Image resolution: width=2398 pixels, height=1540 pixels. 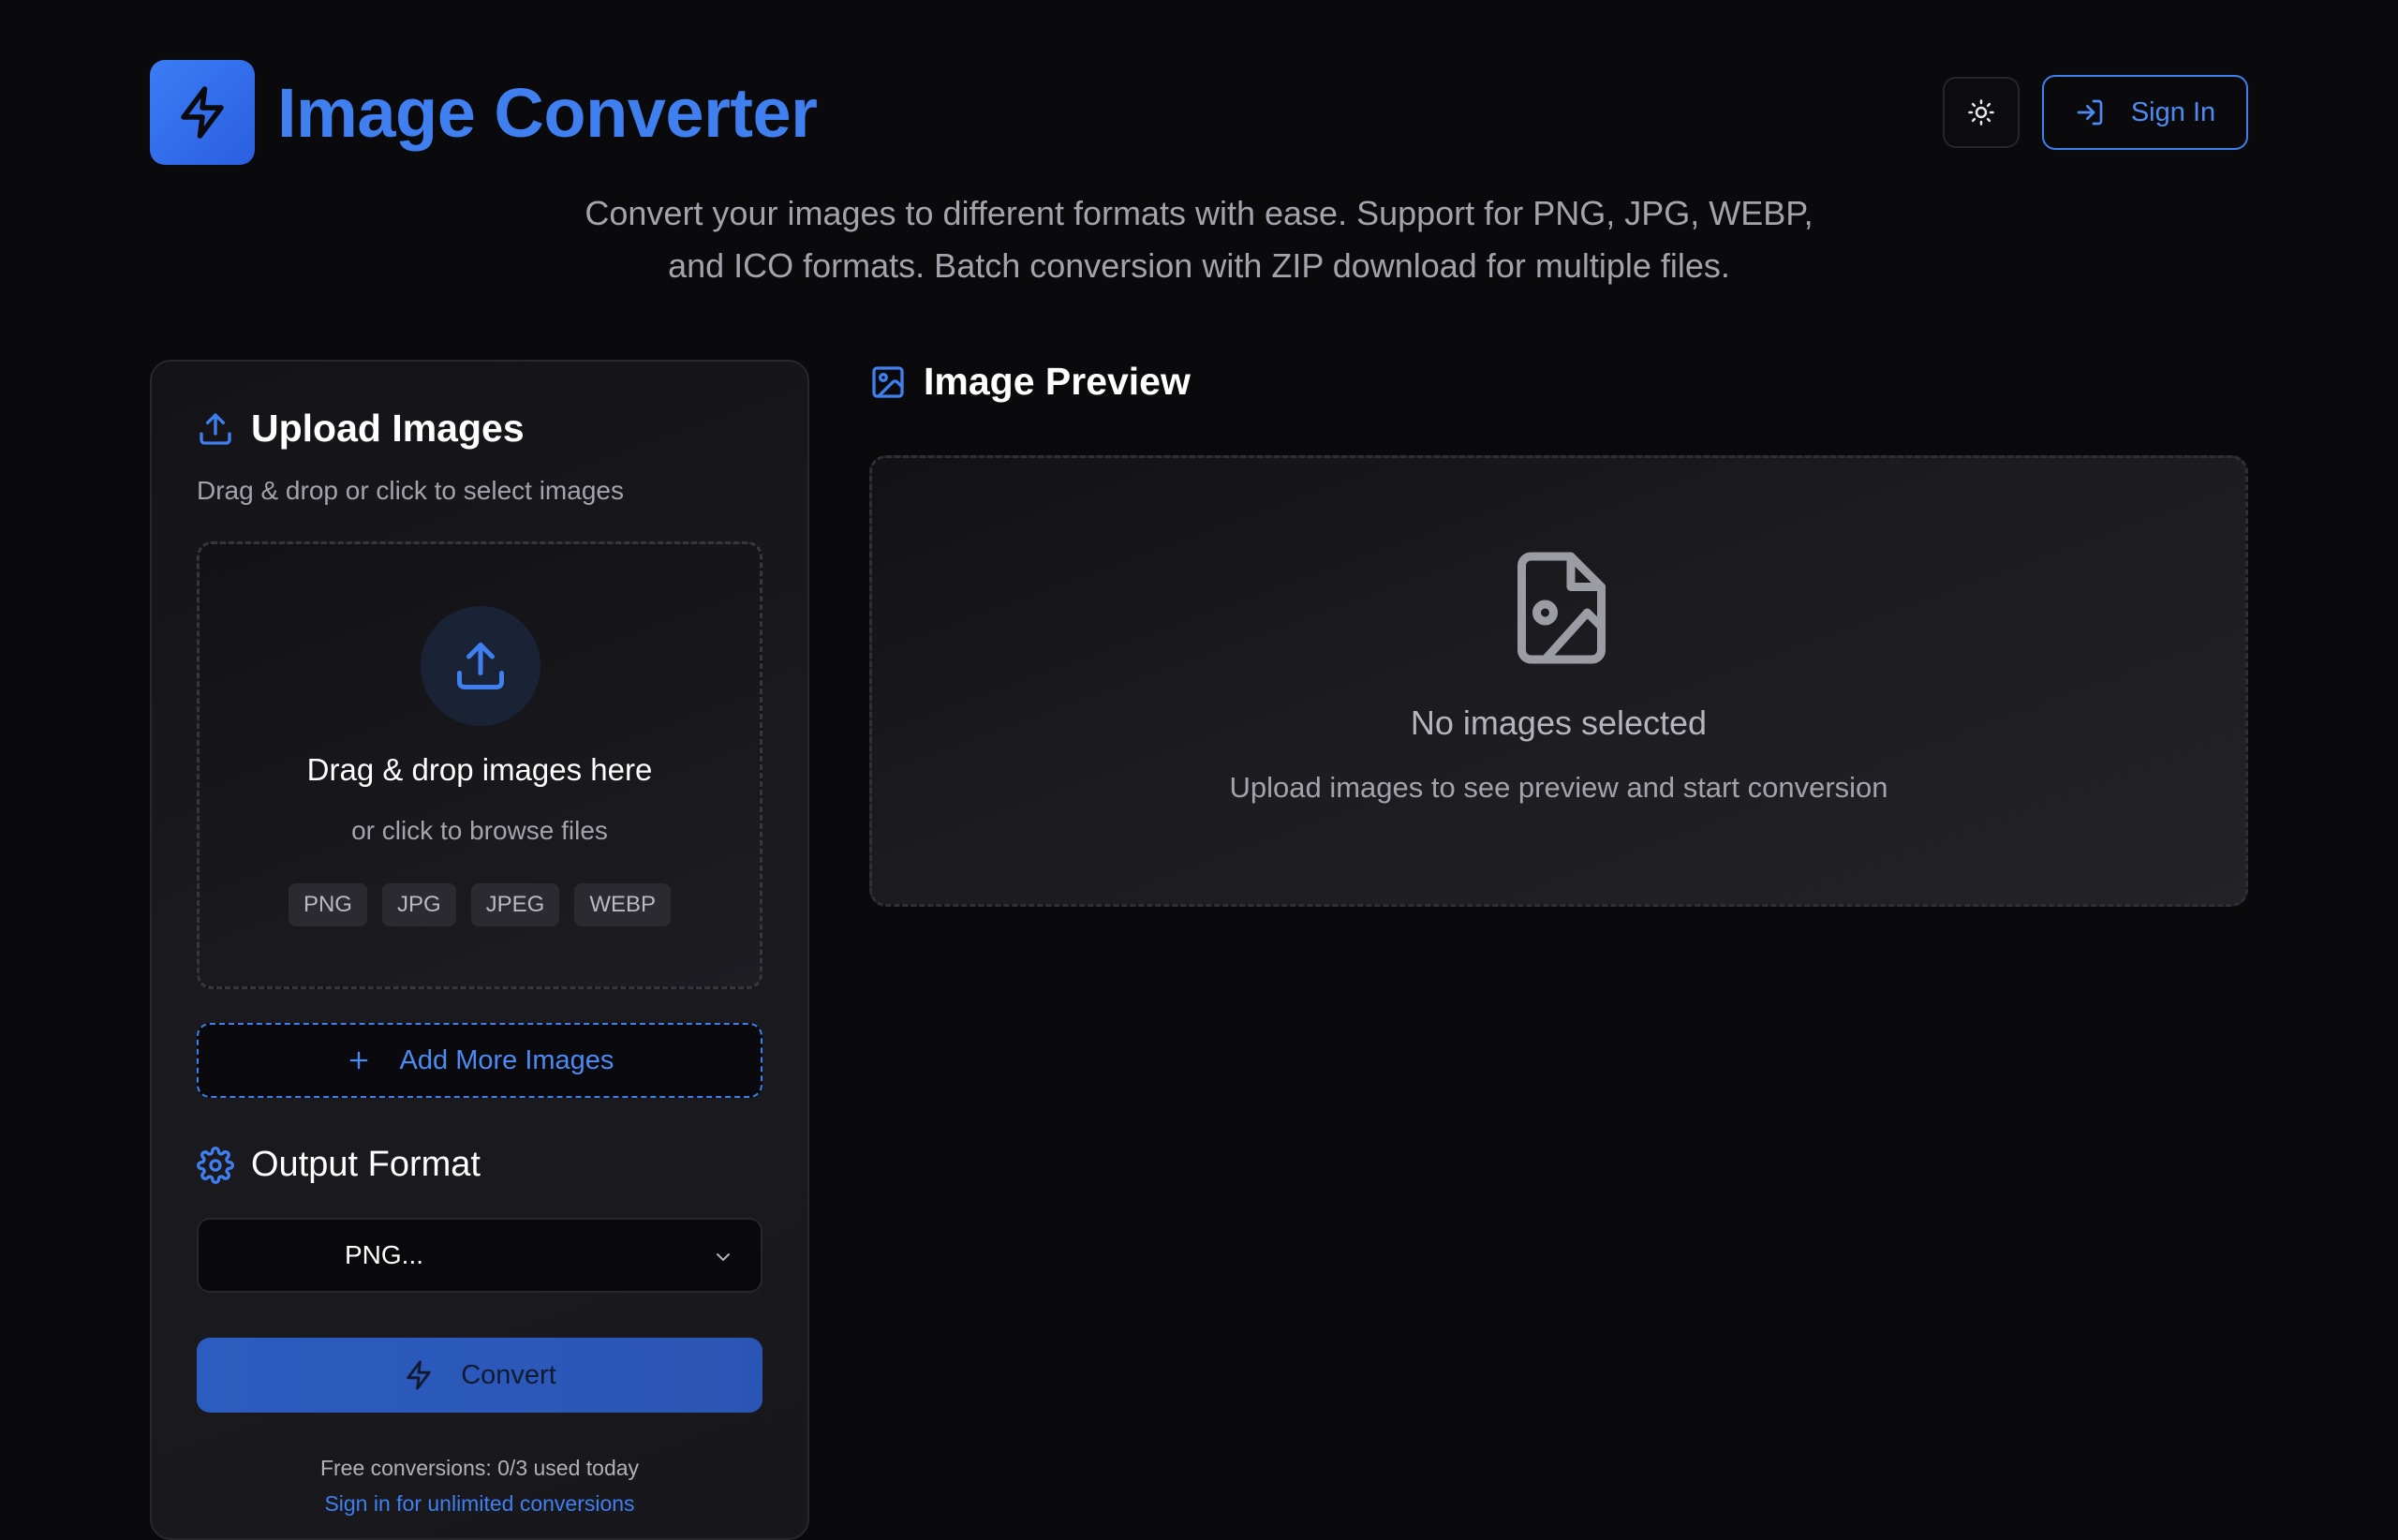 I want to click on upload-header: Upload Images, so click(x=361, y=429).